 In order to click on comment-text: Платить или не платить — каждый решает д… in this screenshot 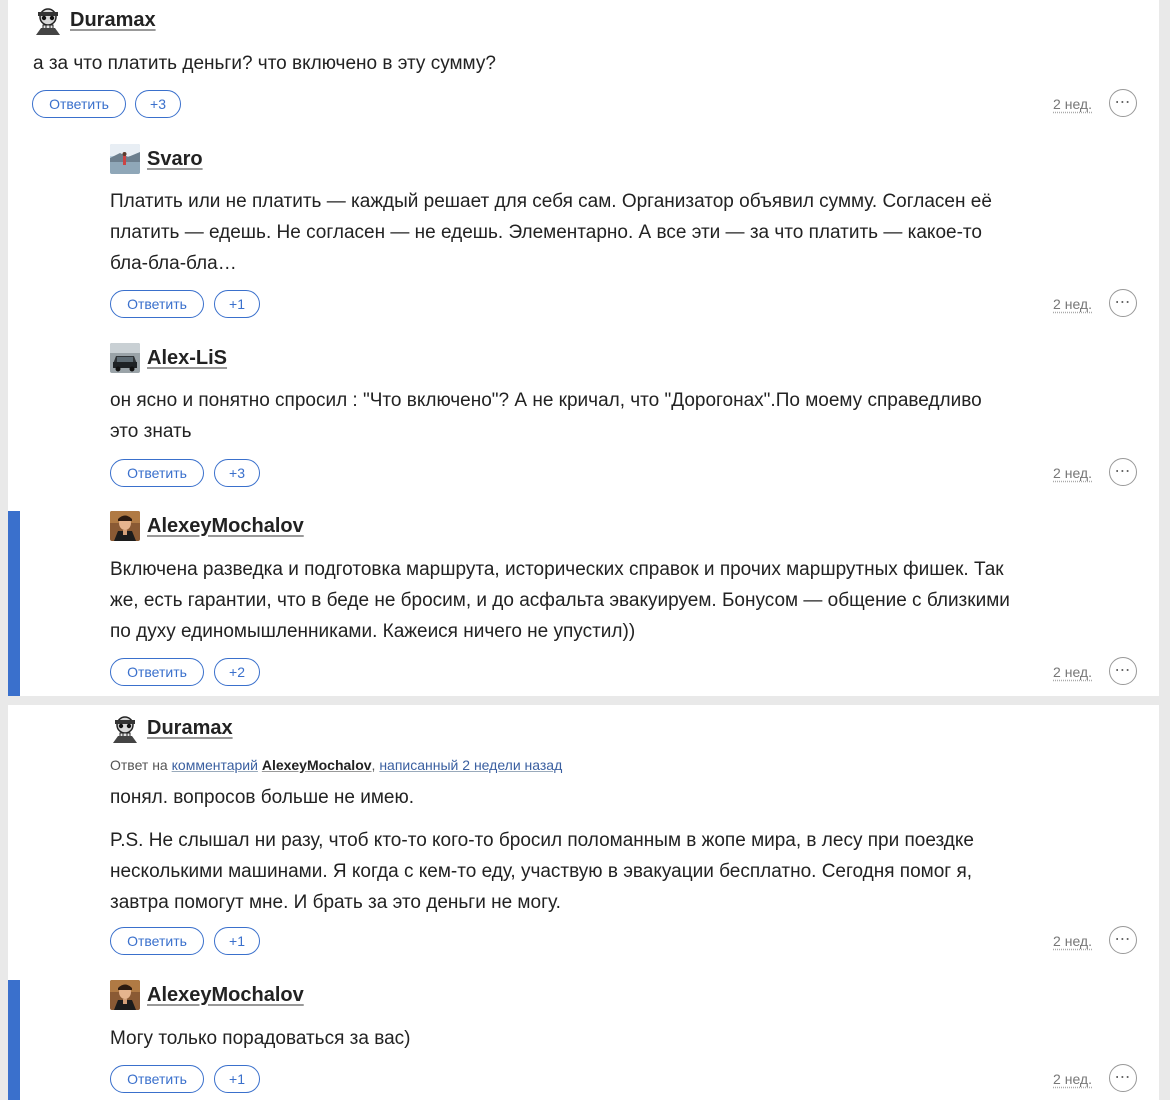, I will do `click(560, 232)`.